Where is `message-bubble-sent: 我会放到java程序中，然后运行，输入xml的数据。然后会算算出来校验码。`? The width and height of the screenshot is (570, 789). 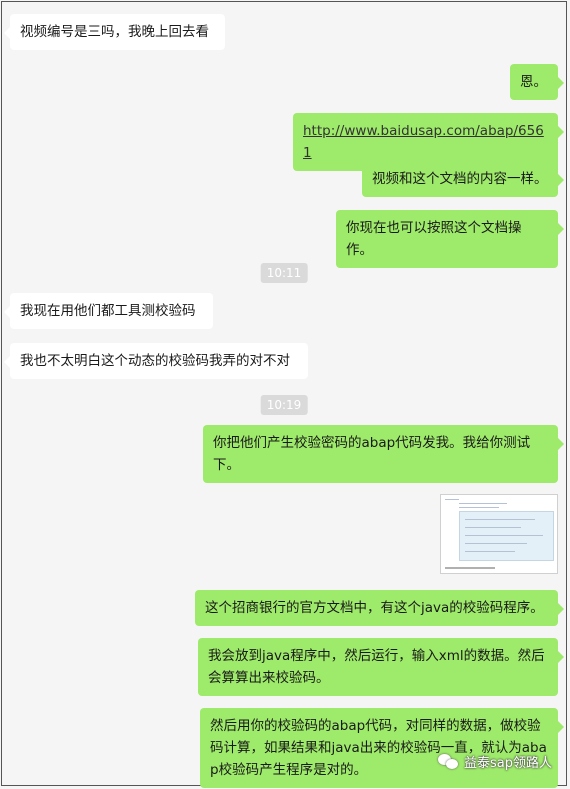
message-bubble-sent: 我会放到java程序中，然后运行，输入xml的数据。然后会算算出来校验码。 is located at coordinates (381, 667).